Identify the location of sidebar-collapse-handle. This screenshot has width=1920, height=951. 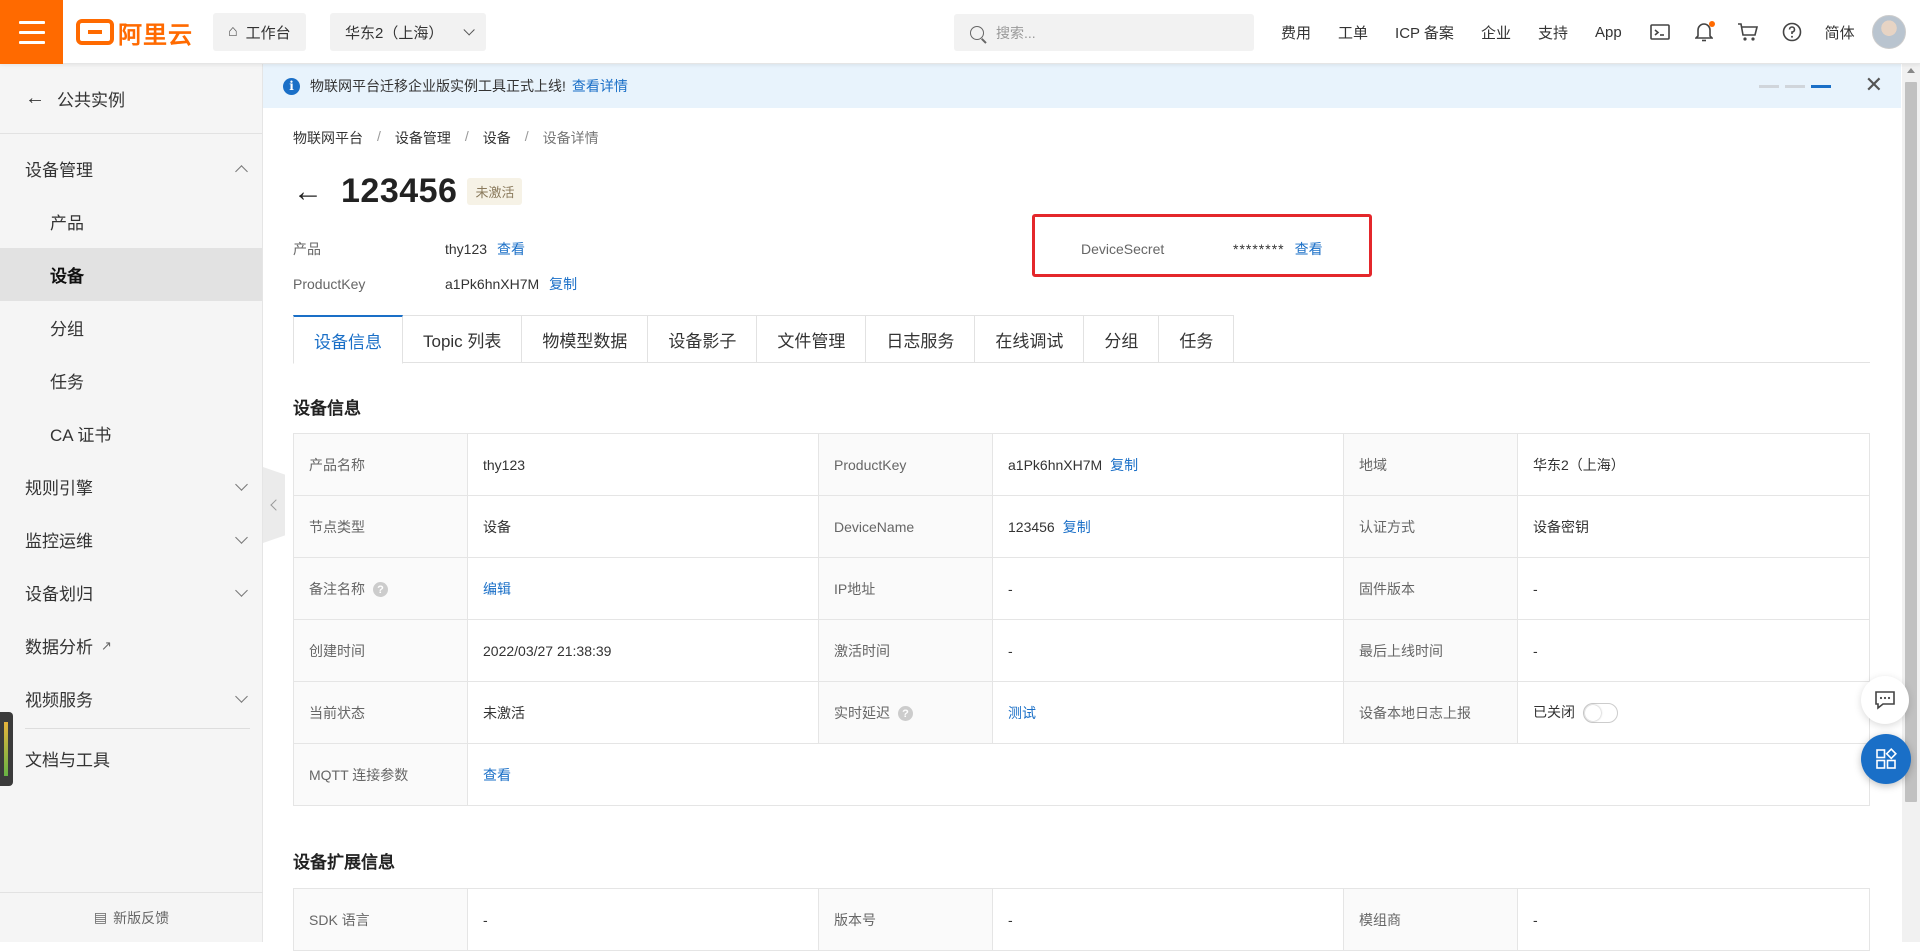
(274, 505).